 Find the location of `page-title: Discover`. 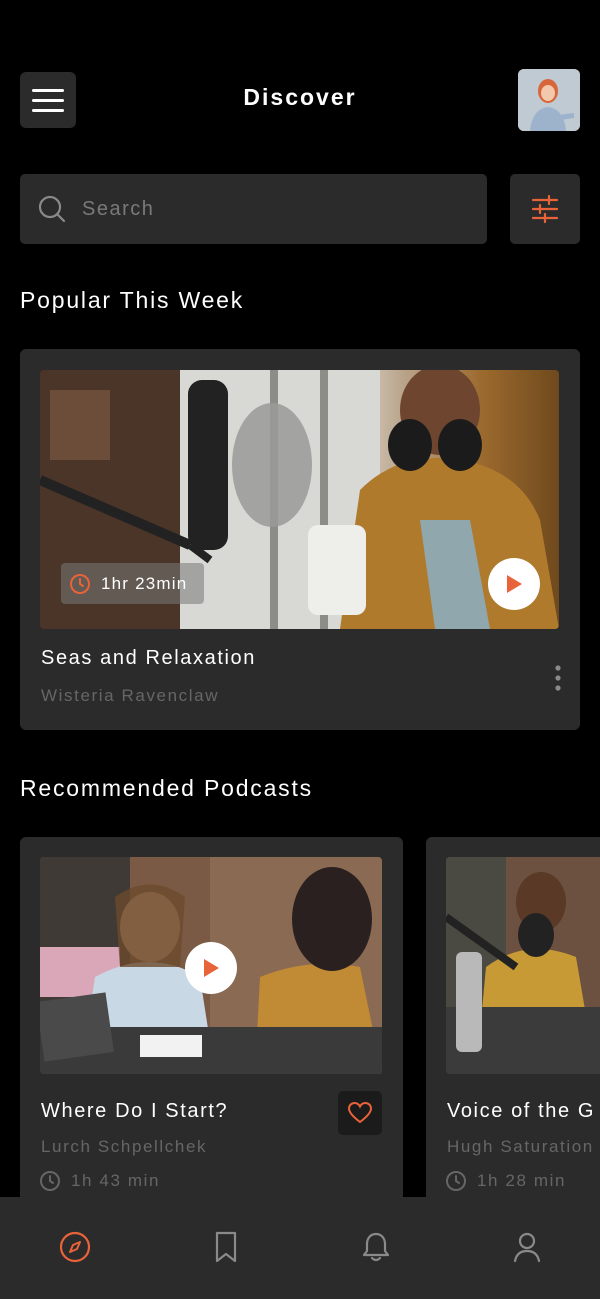

page-title: Discover is located at coordinates (300, 97).